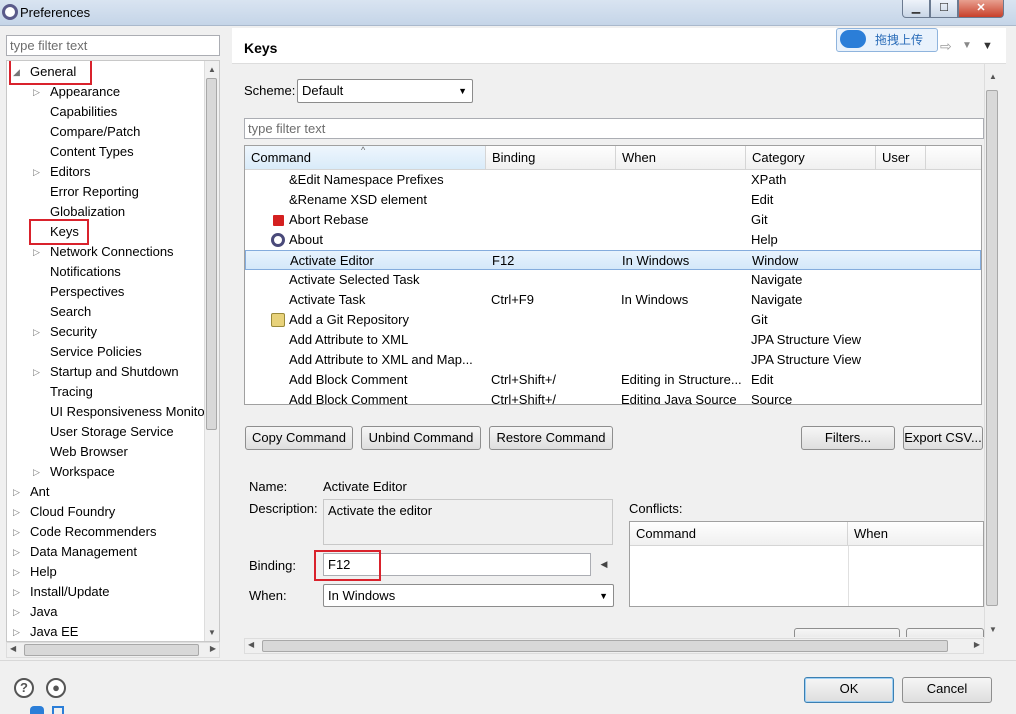  What do you see at coordinates (811, 158) in the screenshot?
I see `column-header-category: Category` at bounding box center [811, 158].